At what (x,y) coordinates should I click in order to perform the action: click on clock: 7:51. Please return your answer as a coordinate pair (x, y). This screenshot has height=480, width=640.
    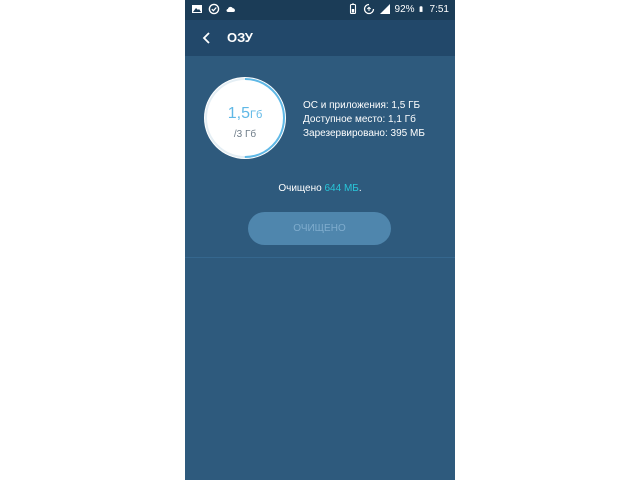
    Looking at the image, I should click on (439, 9).